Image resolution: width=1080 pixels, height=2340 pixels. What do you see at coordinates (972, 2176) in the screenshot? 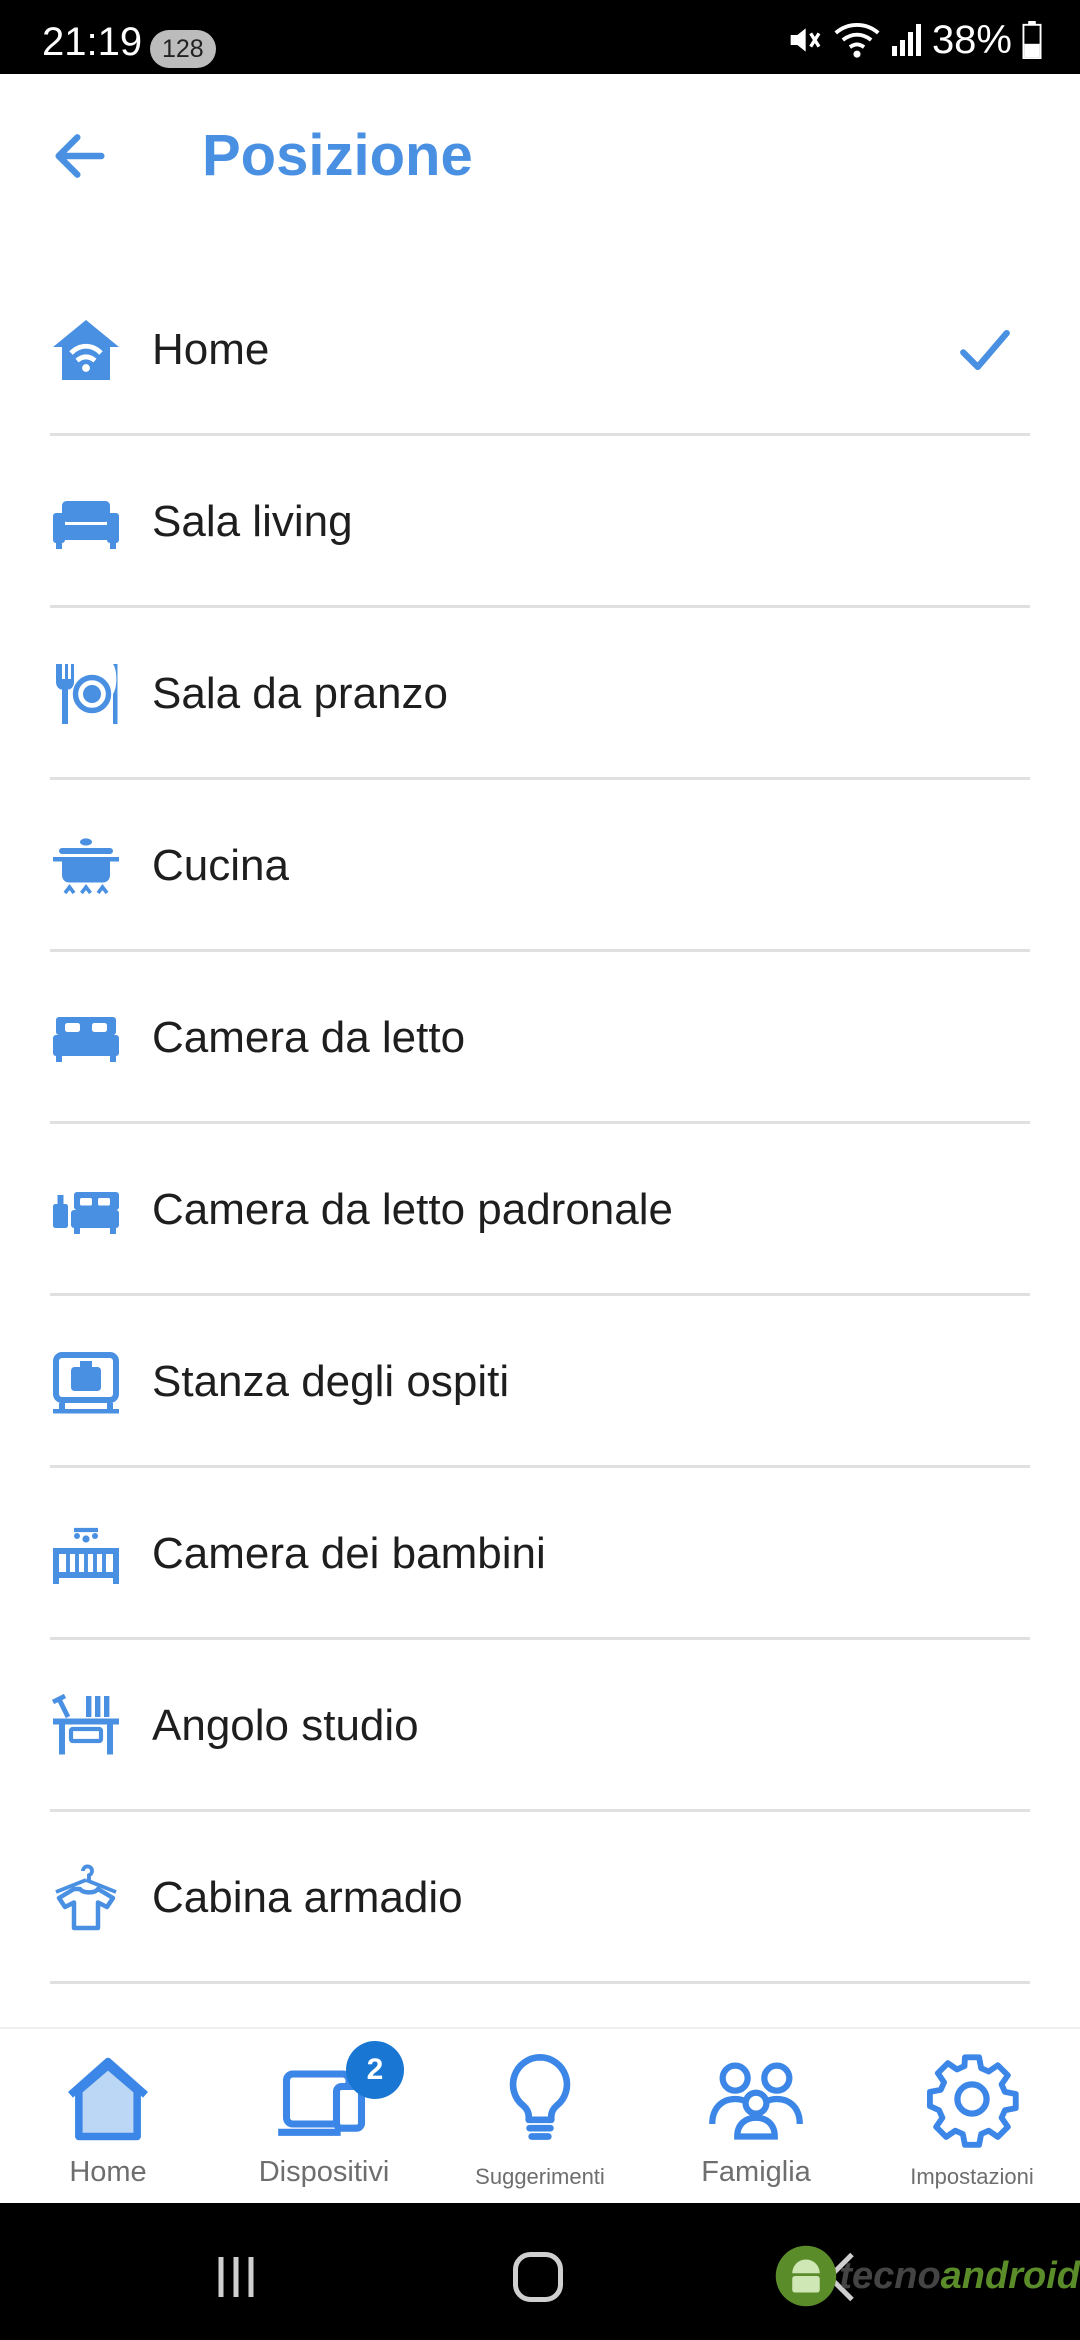
I see `nav-label: Impostazioni` at bounding box center [972, 2176].